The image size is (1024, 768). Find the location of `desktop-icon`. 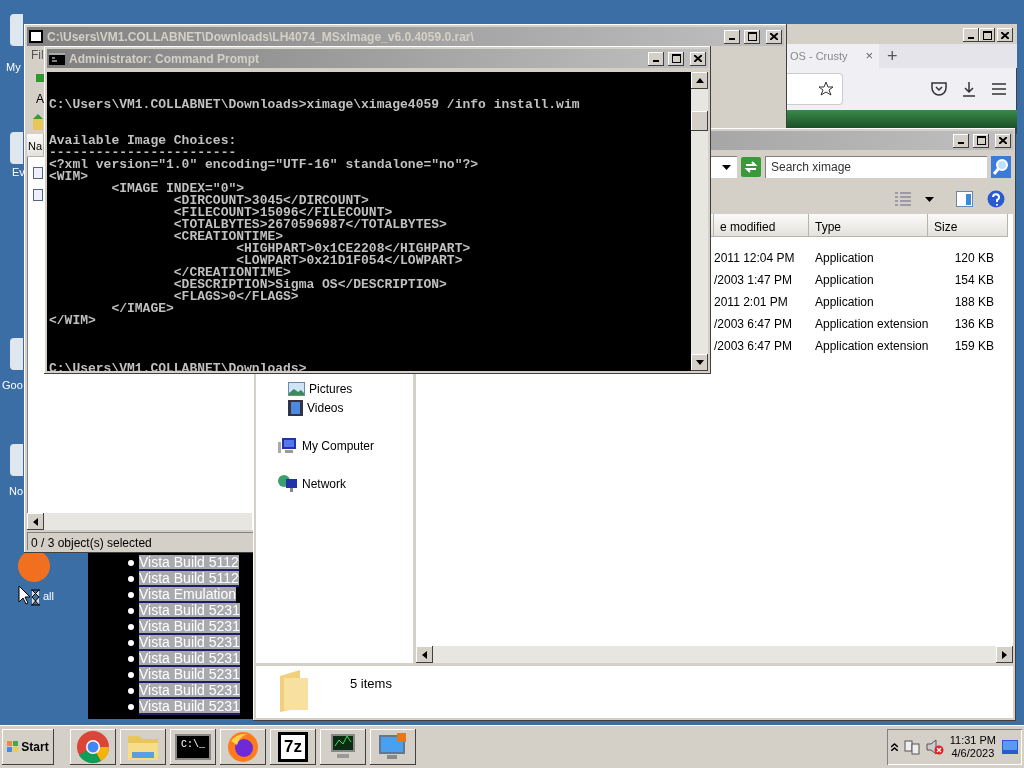

desktop-icon is located at coordinates (34, 566).